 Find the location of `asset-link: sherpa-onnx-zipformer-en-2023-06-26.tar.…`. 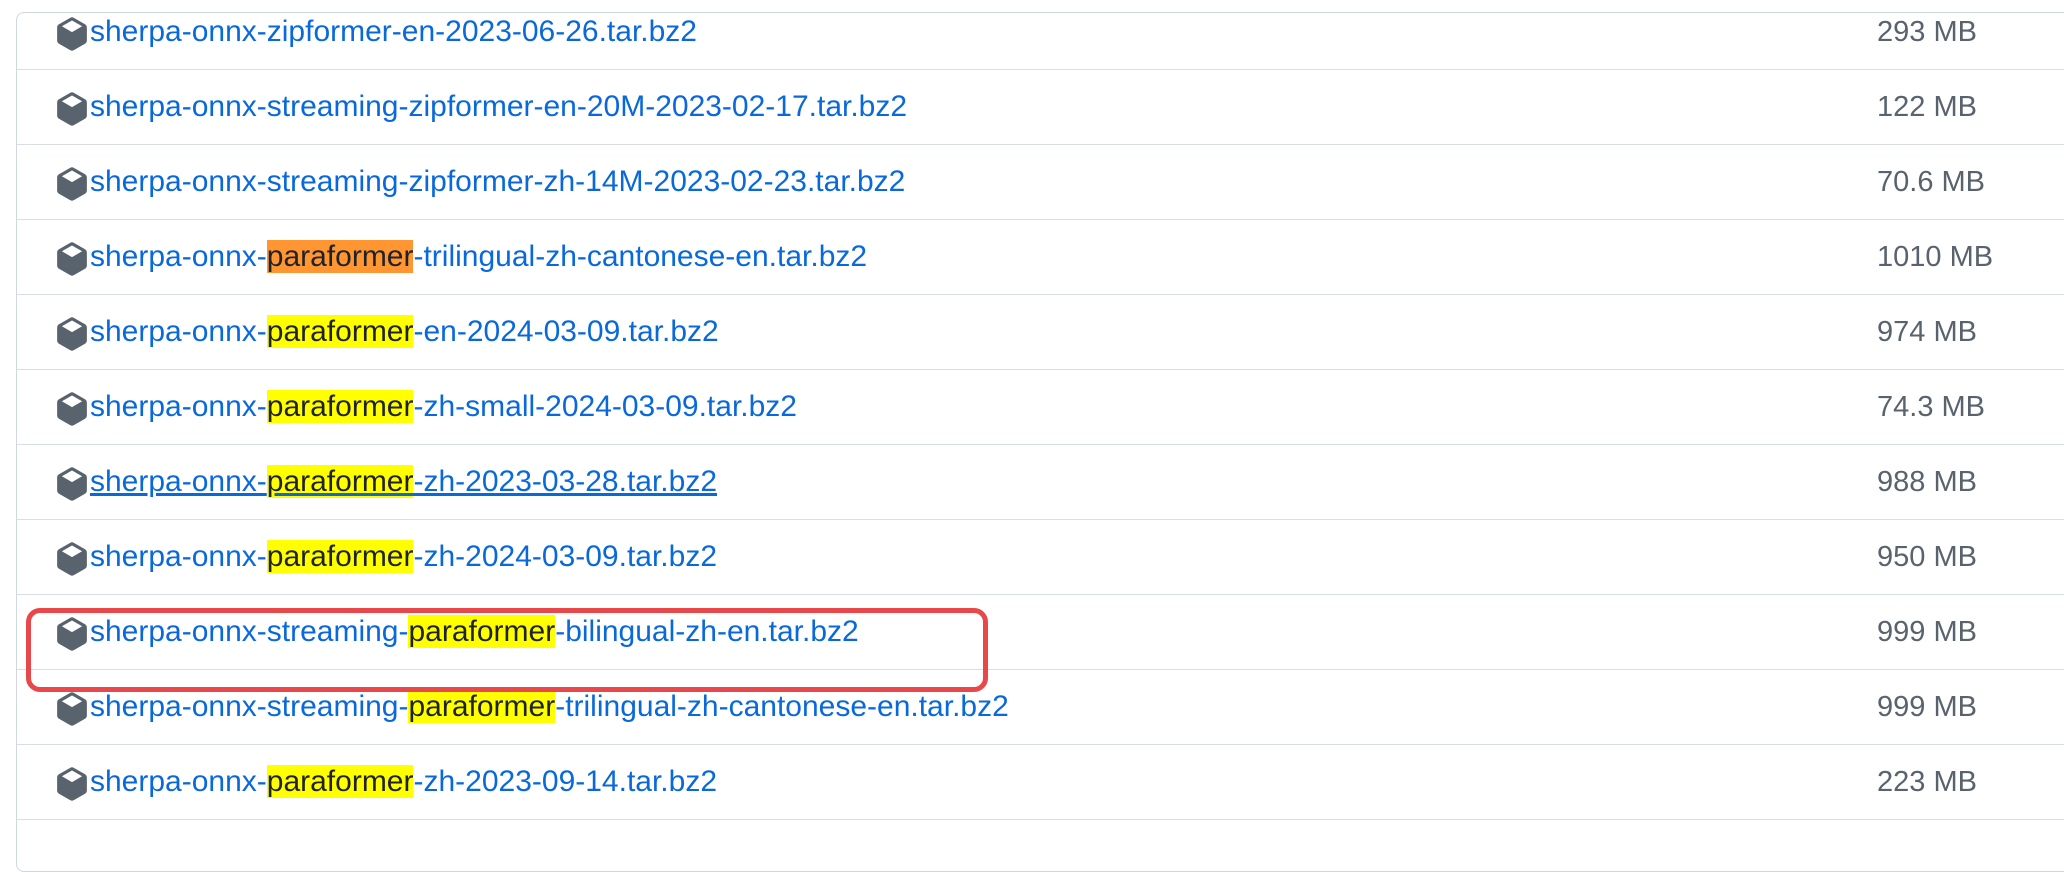

asset-link: sherpa-onnx-zipformer-en-2023-06-26.tar.… is located at coordinates (393, 32).